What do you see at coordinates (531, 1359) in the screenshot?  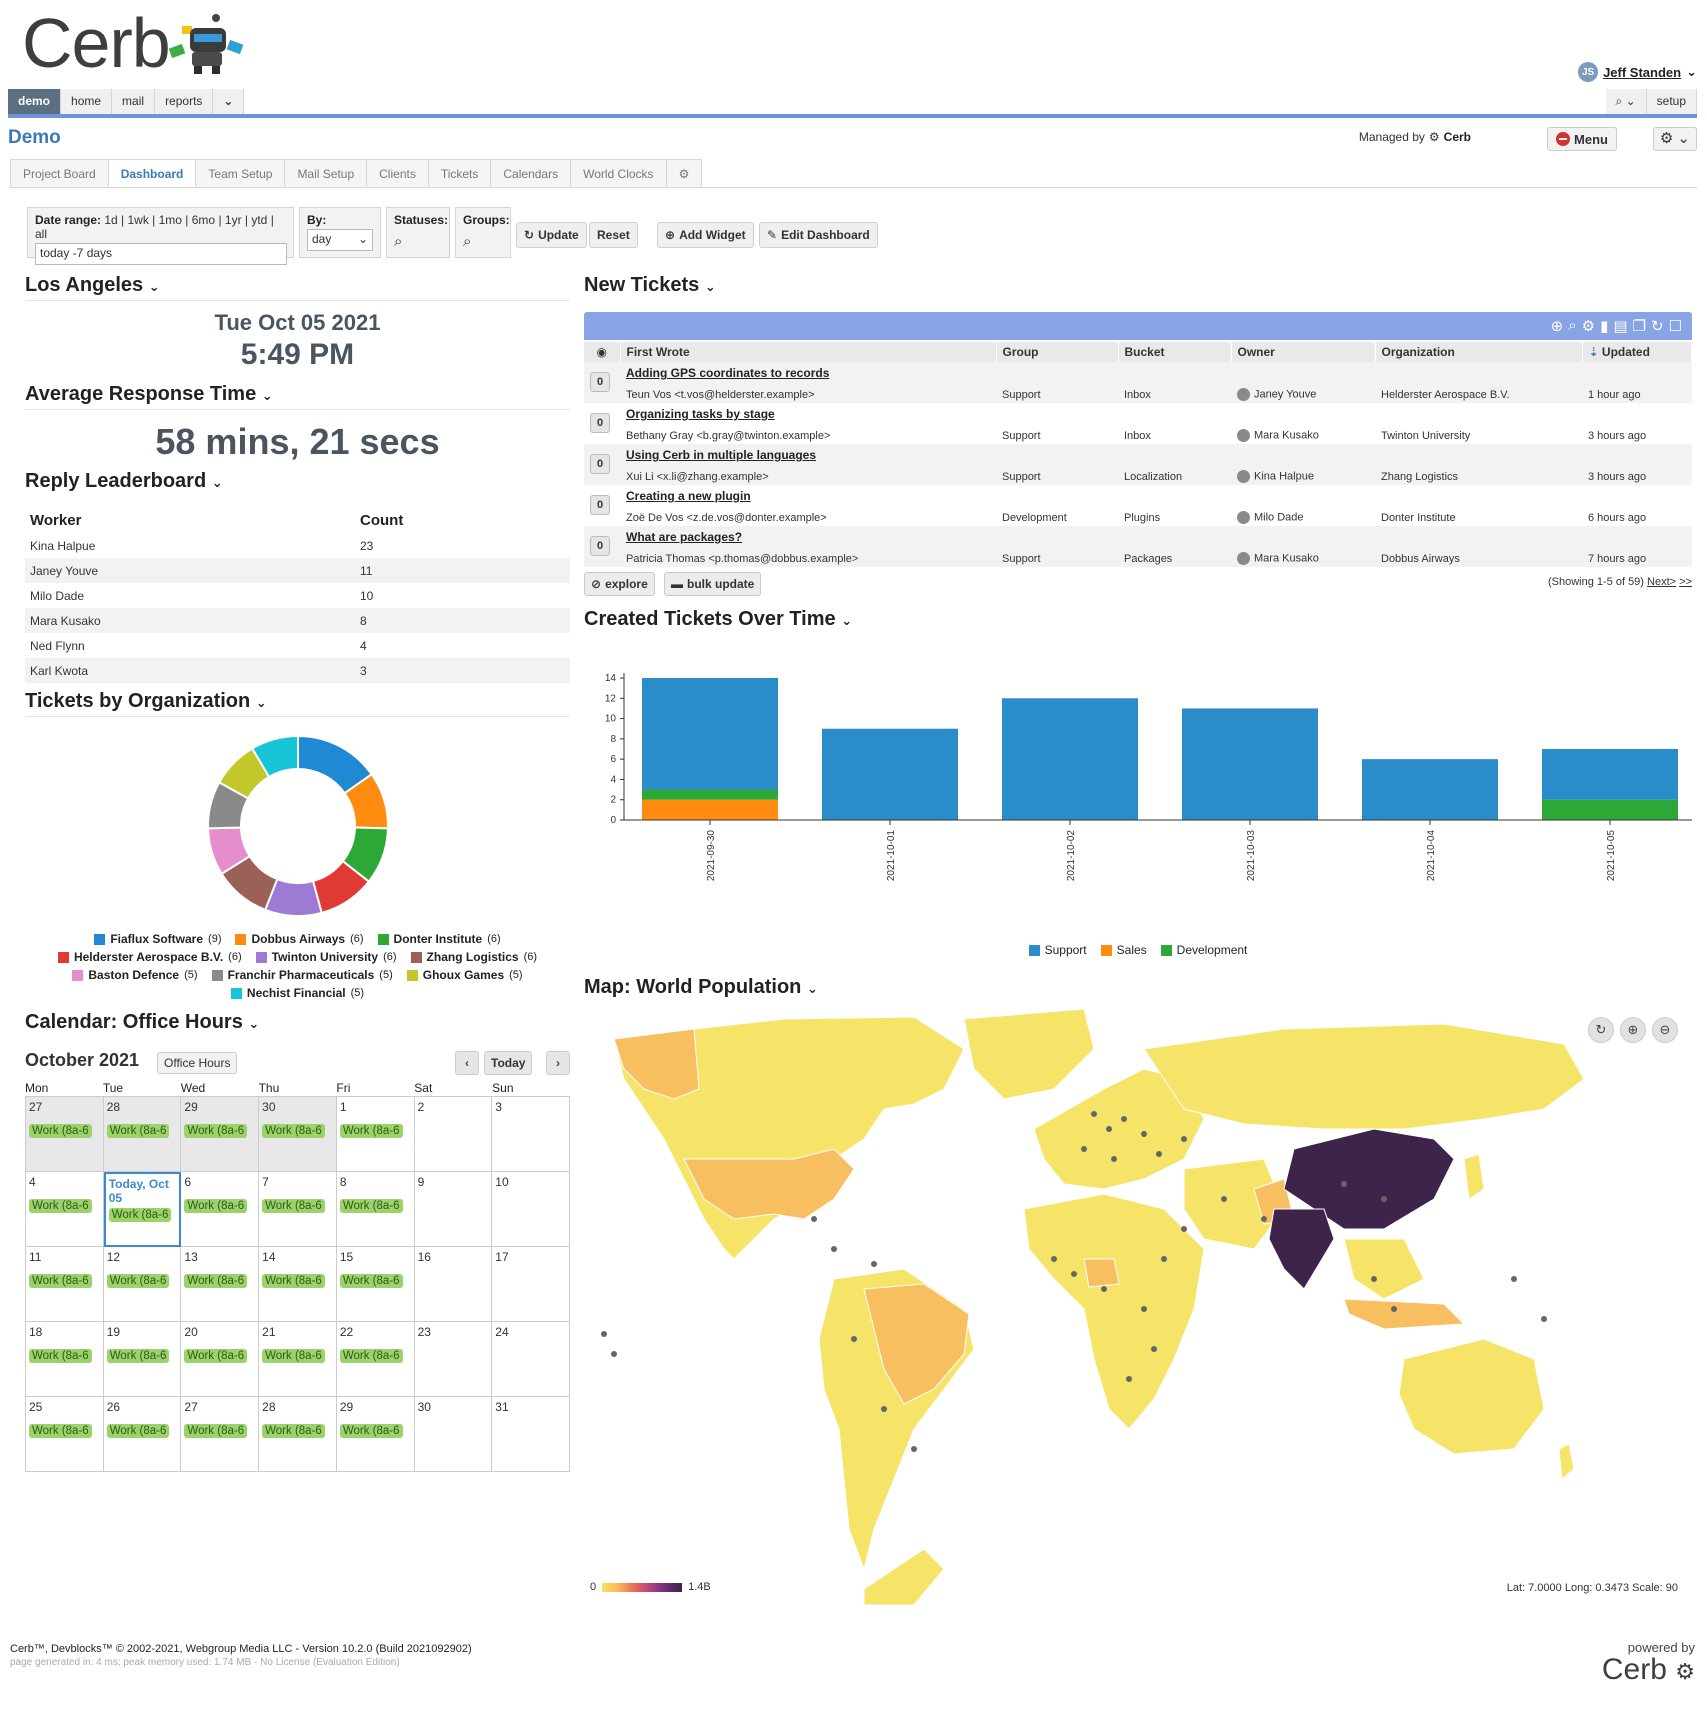 I see `calendar-day: 24` at bounding box center [531, 1359].